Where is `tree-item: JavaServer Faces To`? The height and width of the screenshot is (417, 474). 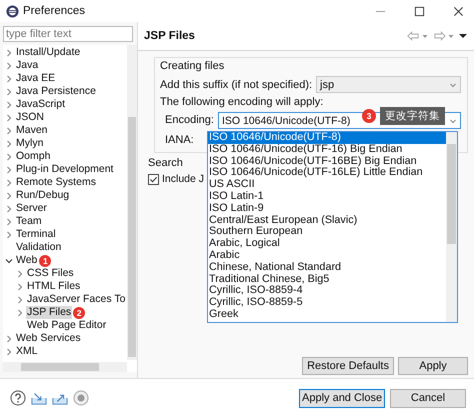 tree-item: JavaServer Faces To is located at coordinates (76, 299).